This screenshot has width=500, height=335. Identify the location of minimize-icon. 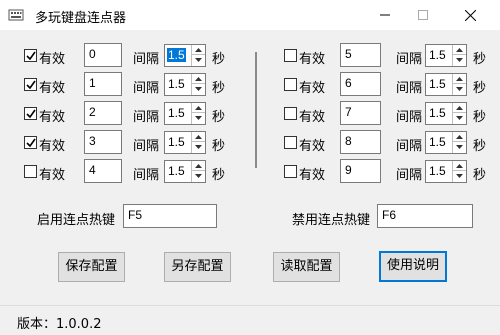
(385, 15).